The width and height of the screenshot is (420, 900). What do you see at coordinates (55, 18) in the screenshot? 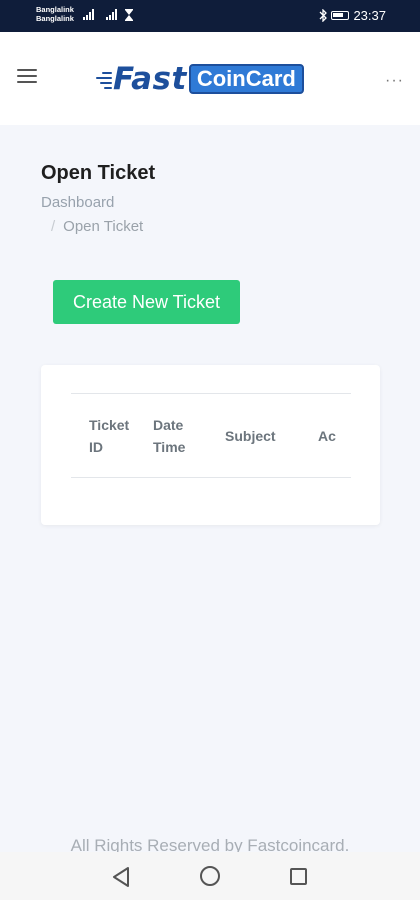
I see `carrier-2: Banglalink` at bounding box center [55, 18].